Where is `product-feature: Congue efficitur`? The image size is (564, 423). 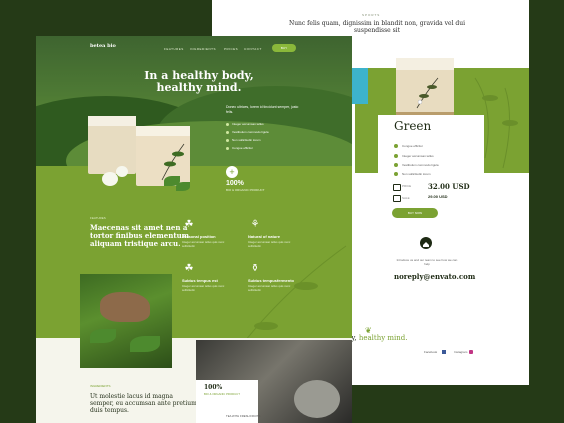 product-feature: Congue efficitur is located at coordinates (412, 146).